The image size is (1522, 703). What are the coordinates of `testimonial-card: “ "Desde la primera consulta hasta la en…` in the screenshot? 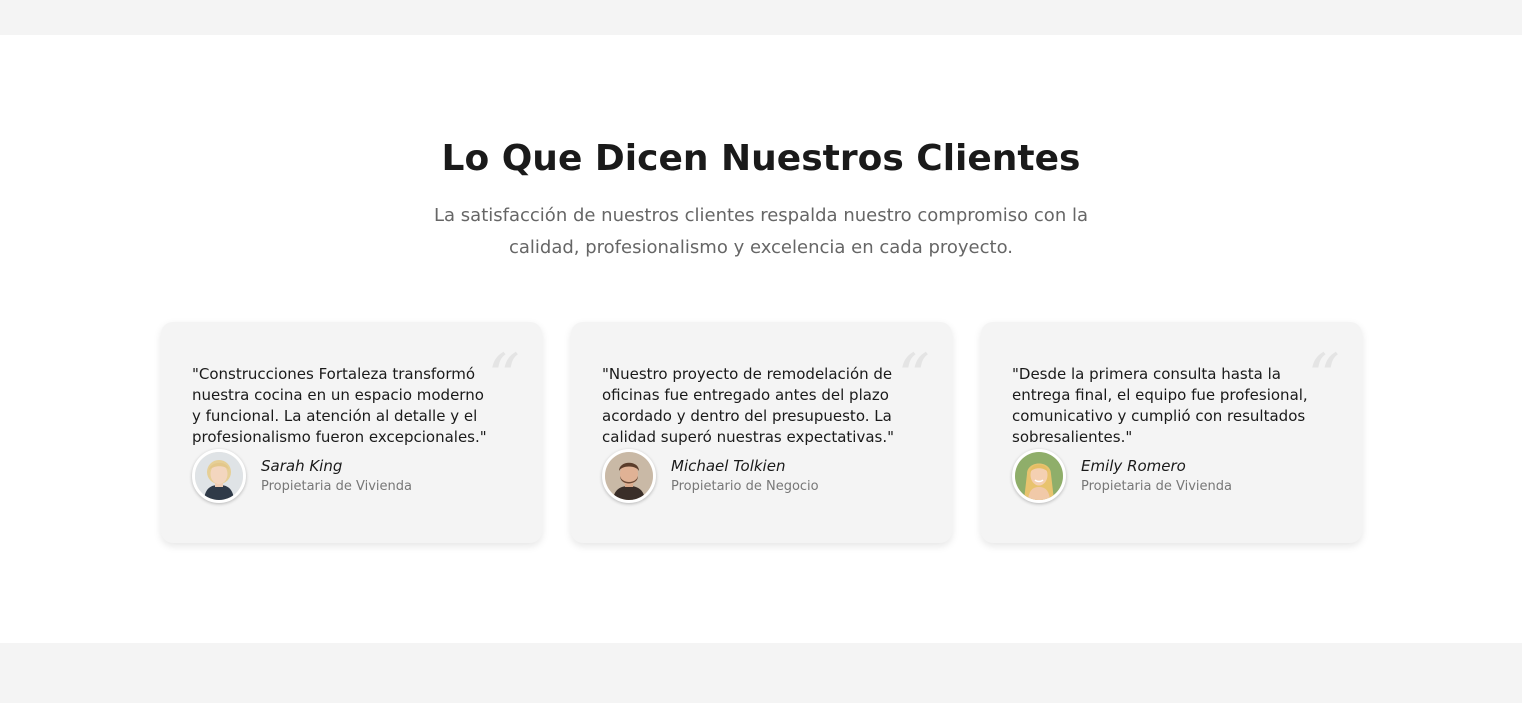 It's located at (1171, 432).